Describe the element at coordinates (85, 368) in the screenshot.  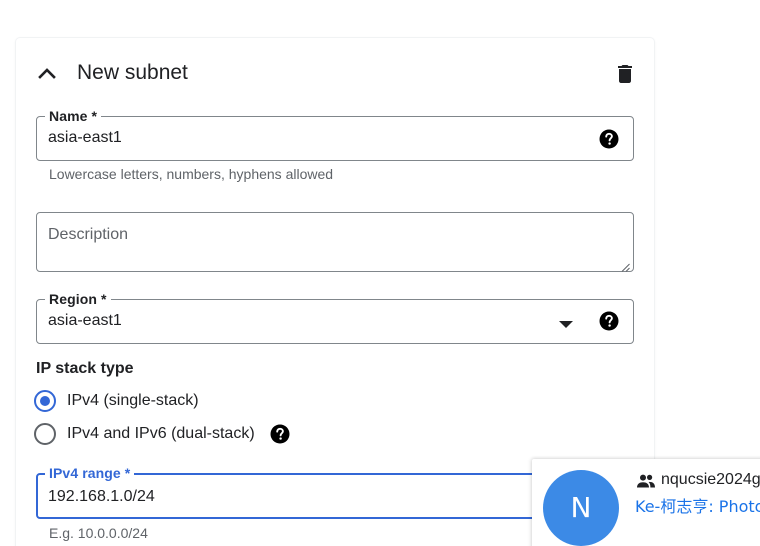
I see `ip-stack-type-label: IP stack type` at that location.